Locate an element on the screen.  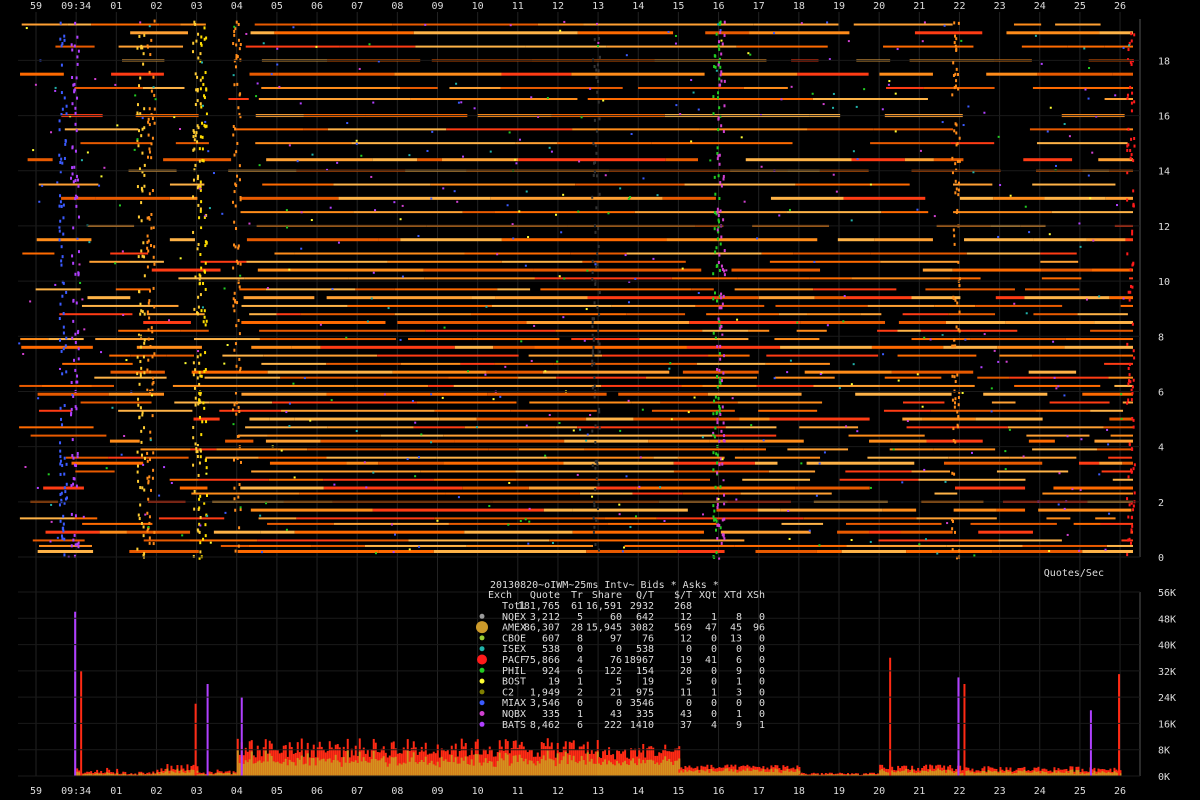
stats-cell: 1 is located at coordinates (739, 714).